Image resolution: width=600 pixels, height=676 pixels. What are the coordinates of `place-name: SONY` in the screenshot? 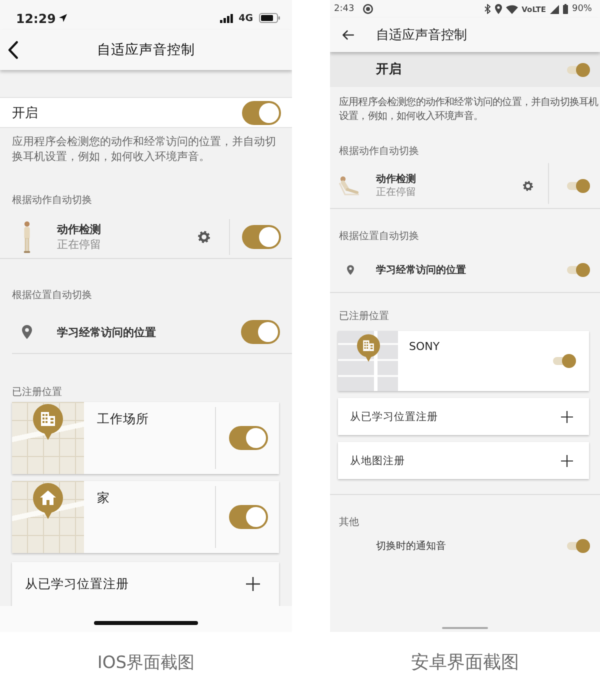 It's located at (424, 347).